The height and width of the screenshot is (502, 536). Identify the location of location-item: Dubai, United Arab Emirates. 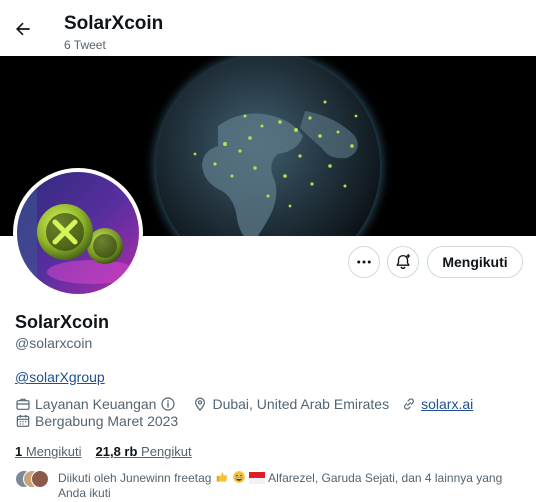
(290, 404).